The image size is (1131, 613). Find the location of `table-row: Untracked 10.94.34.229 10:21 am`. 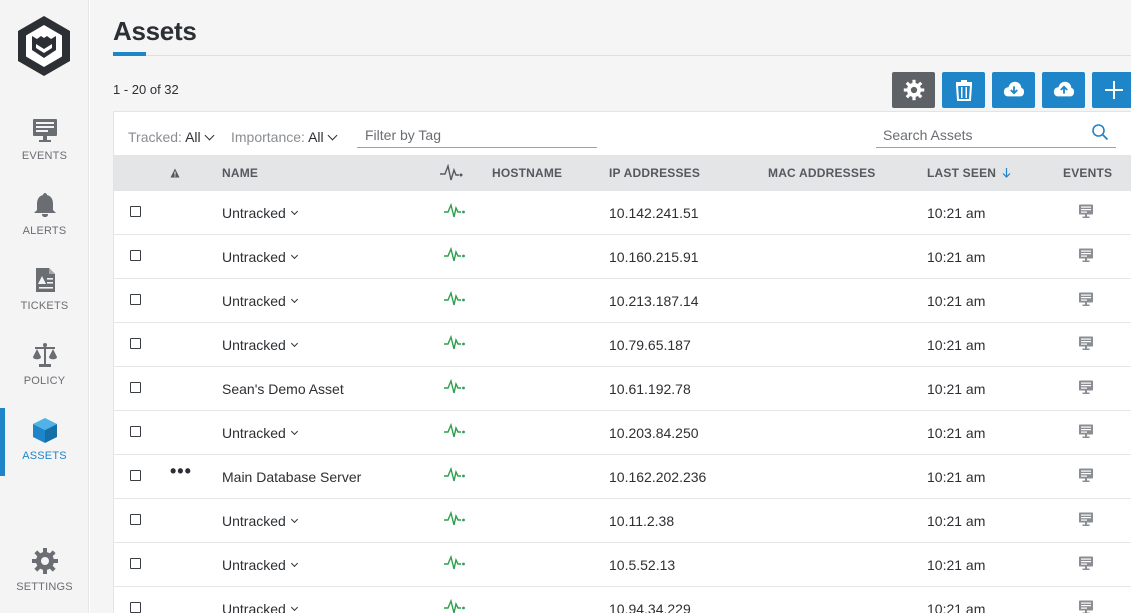

table-row: Untracked 10.94.34.229 10:21 am is located at coordinates (622, 600).